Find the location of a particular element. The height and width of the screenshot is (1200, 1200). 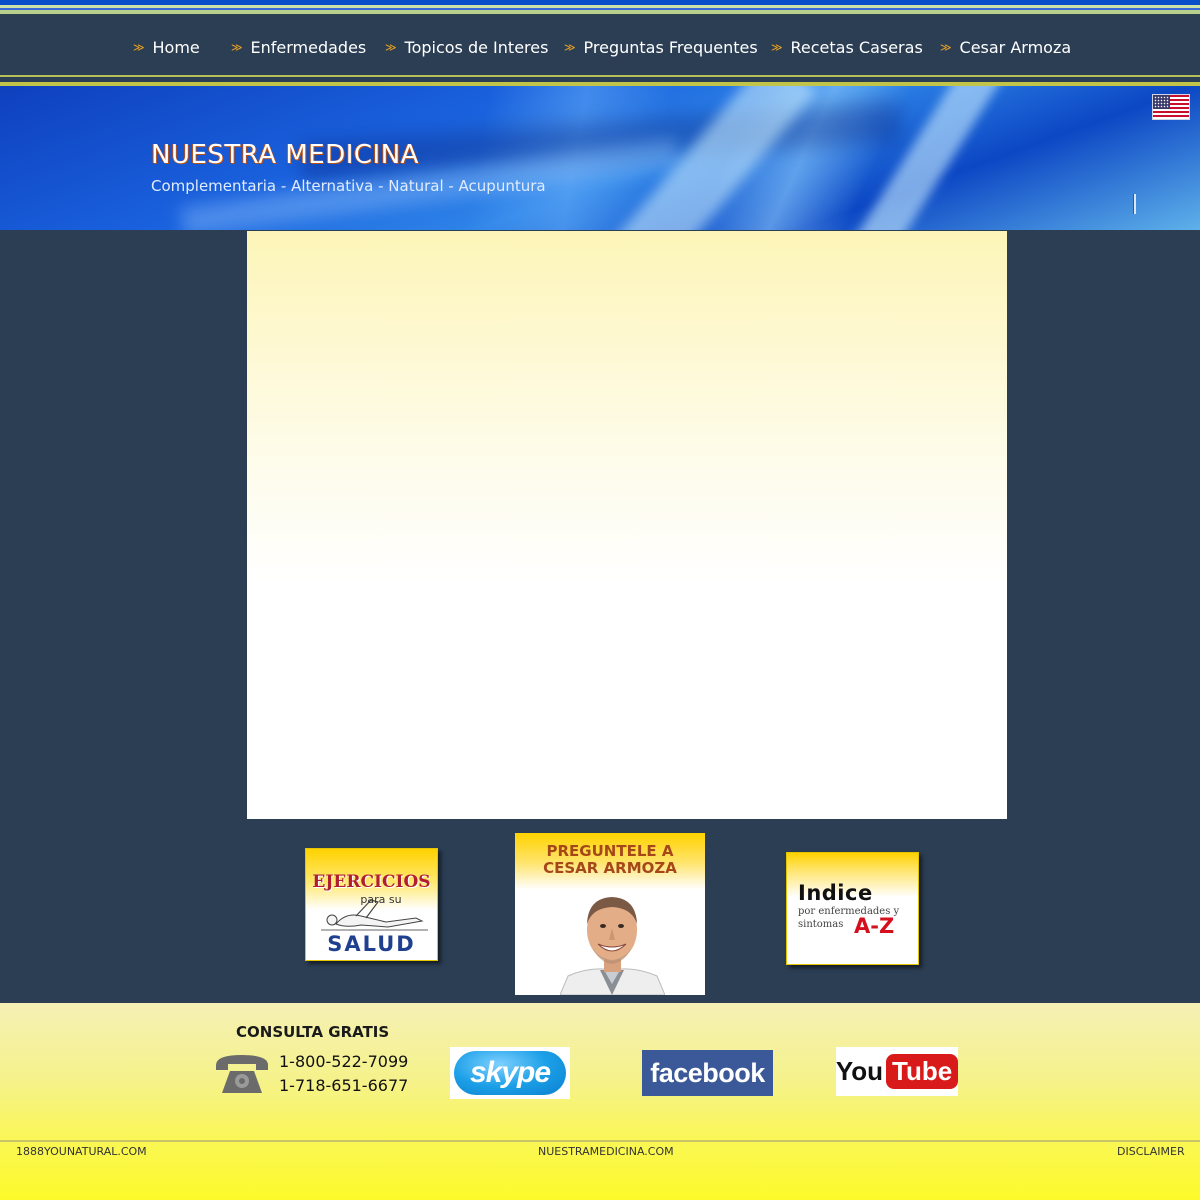

ejercicios-subtitle: para su is located at coordinates (381, 899).